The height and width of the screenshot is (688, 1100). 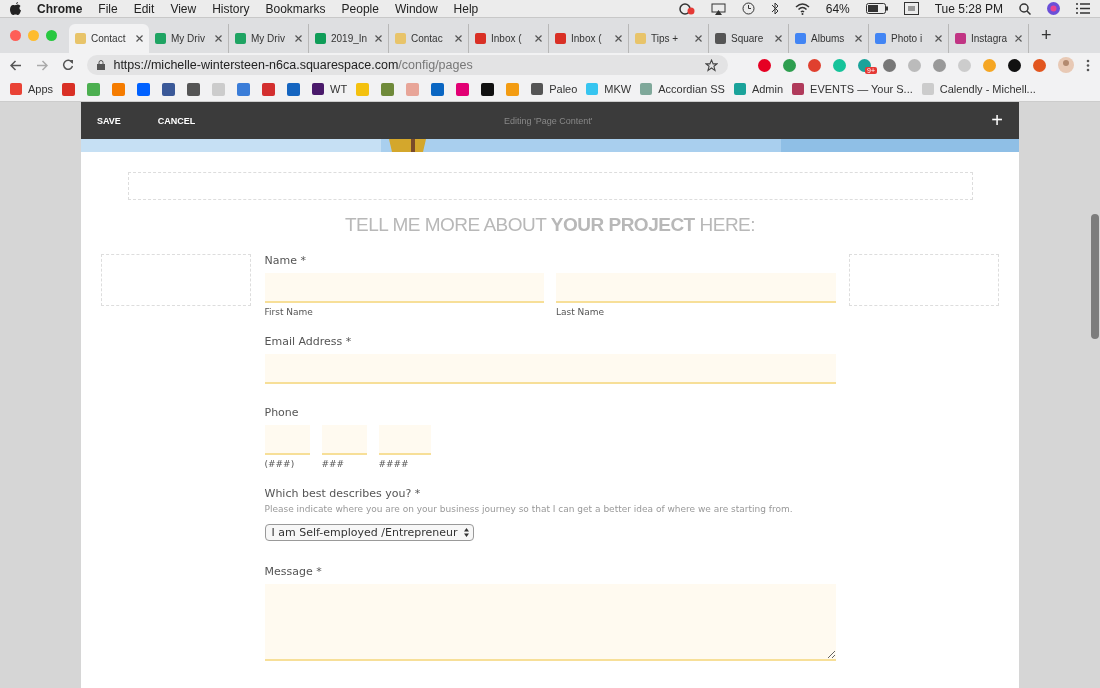 What do you see at coordinates (15, 35) in the screenshot?
I see `window-control` at bounding box center [15, 35].